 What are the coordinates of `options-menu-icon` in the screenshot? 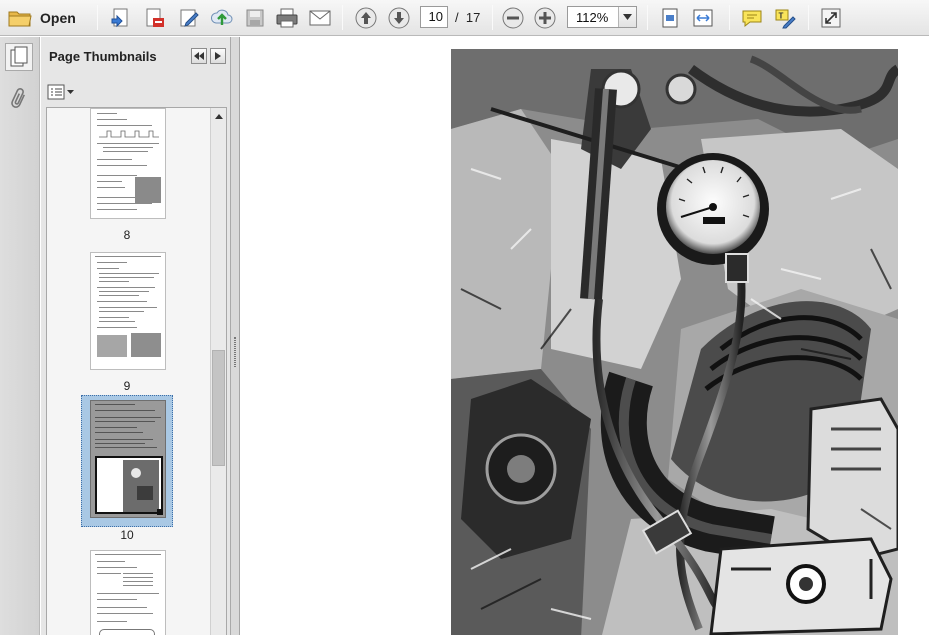 It's located at (60, 92).